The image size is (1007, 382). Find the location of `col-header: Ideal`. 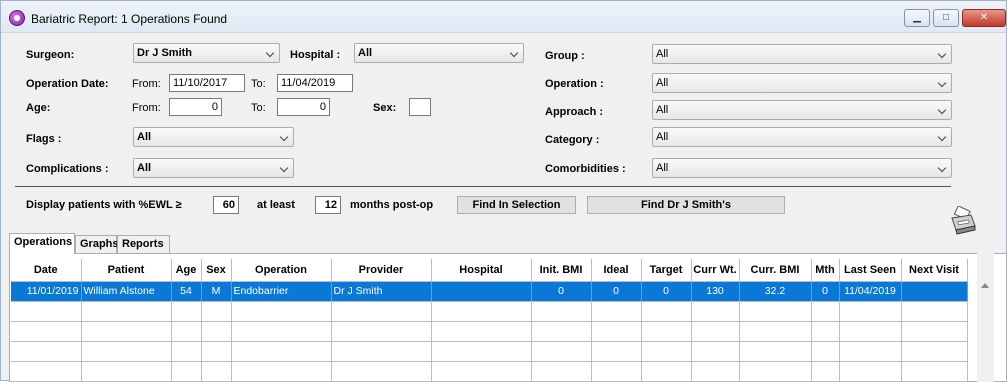

col-header: Ideal is located at coordinates (616, 270).